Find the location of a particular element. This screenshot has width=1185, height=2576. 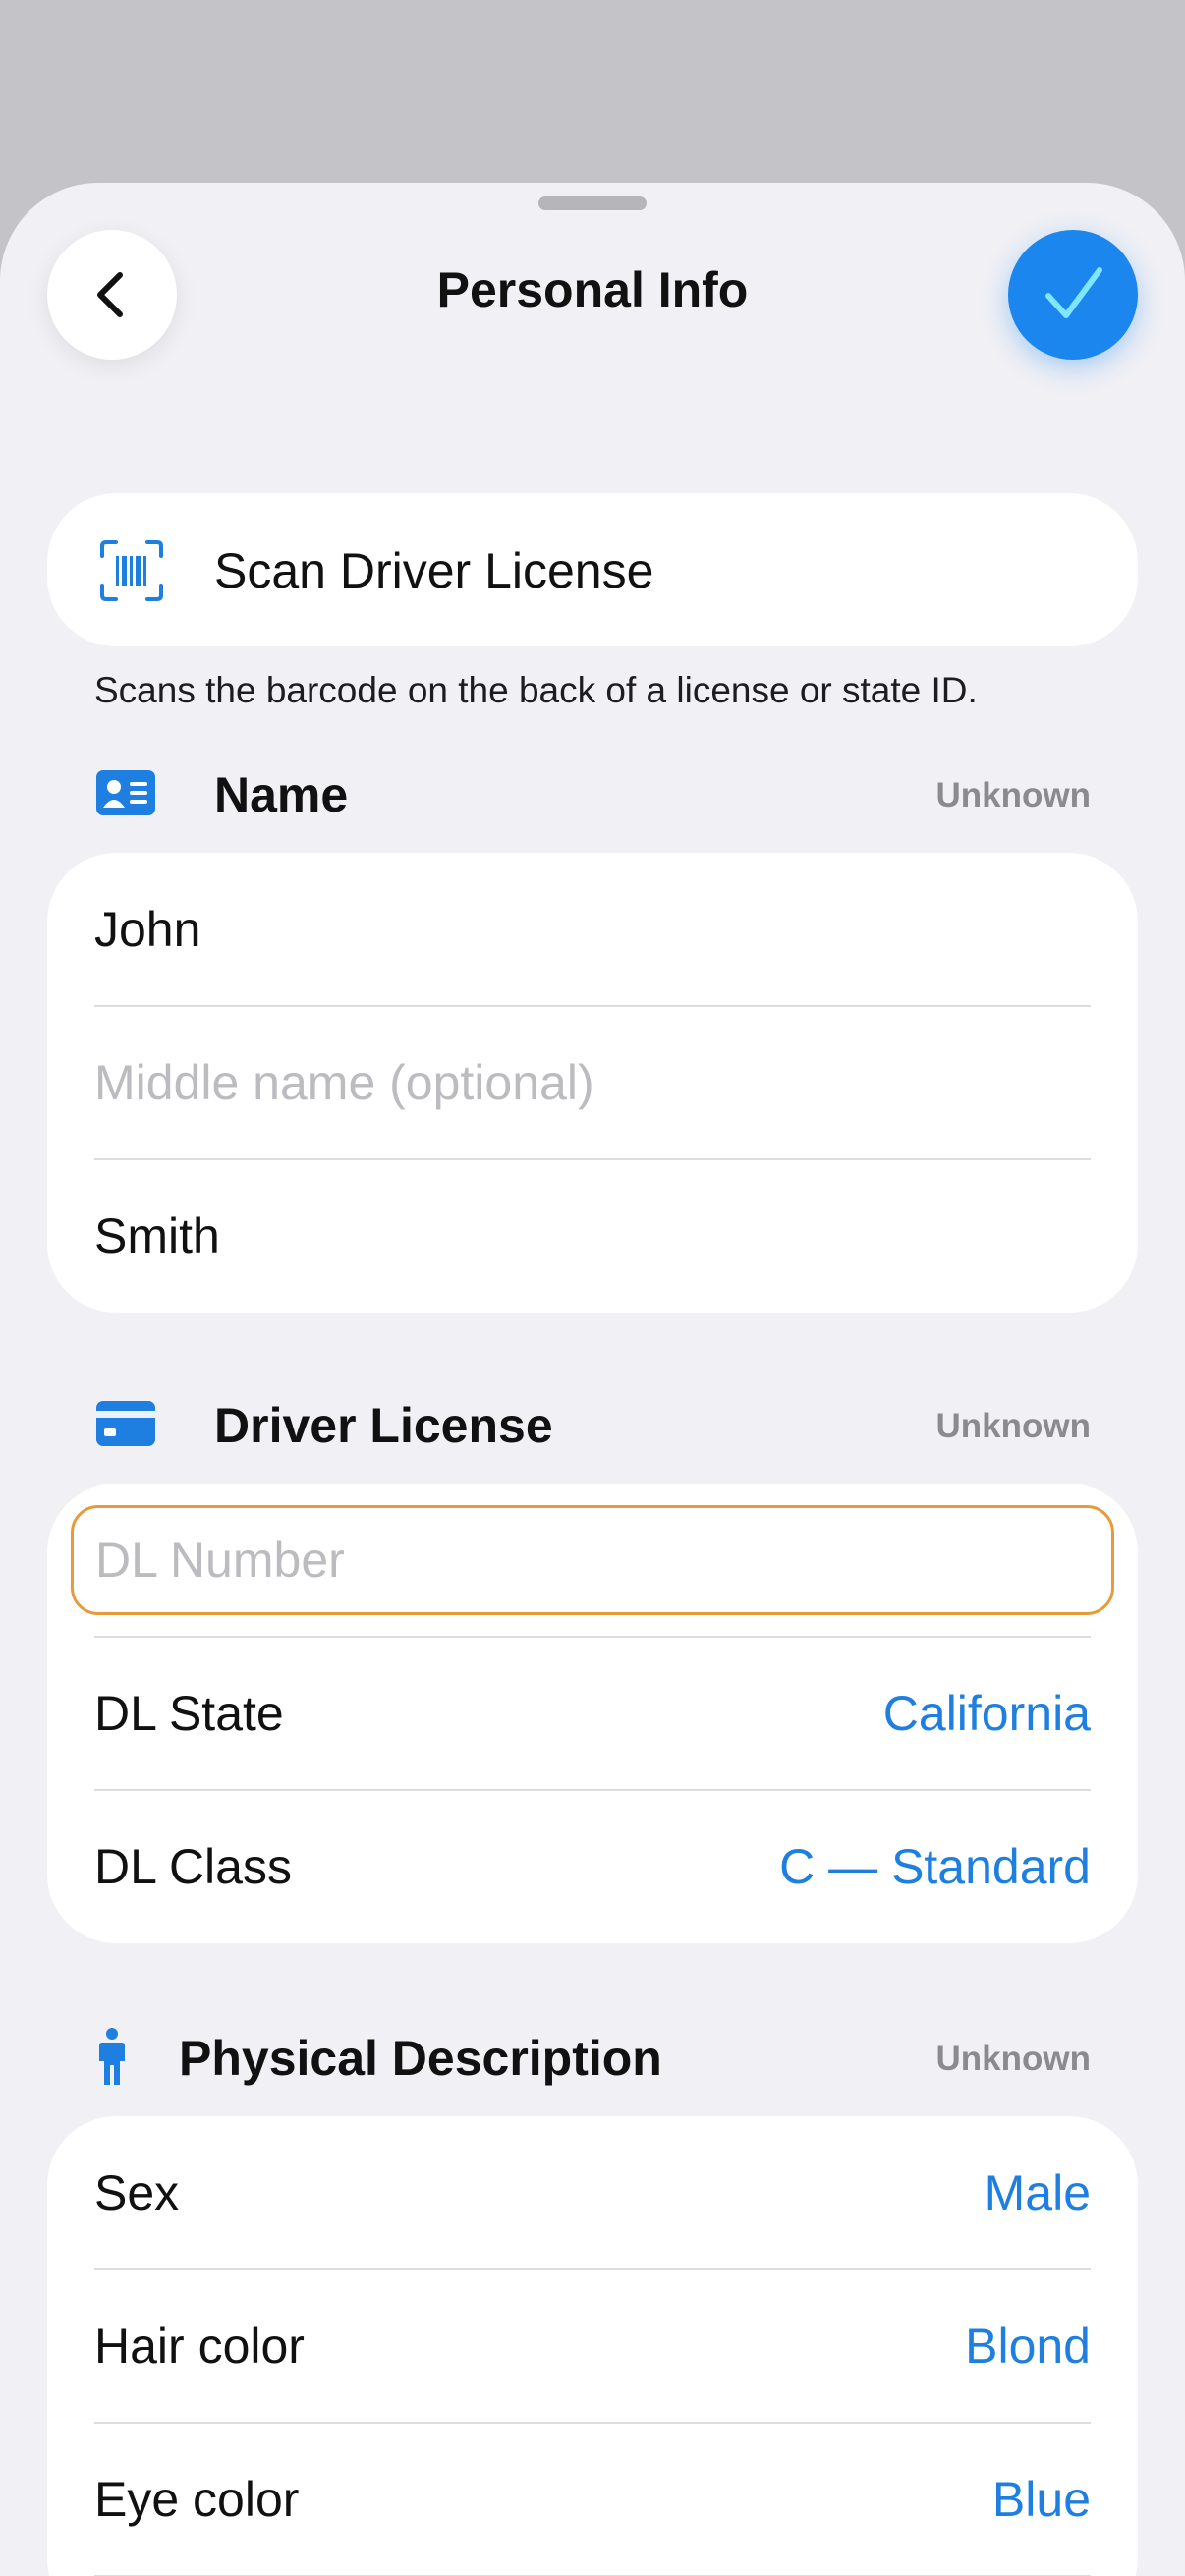

page-title: Personal Info is located at coordinates (592, 289).